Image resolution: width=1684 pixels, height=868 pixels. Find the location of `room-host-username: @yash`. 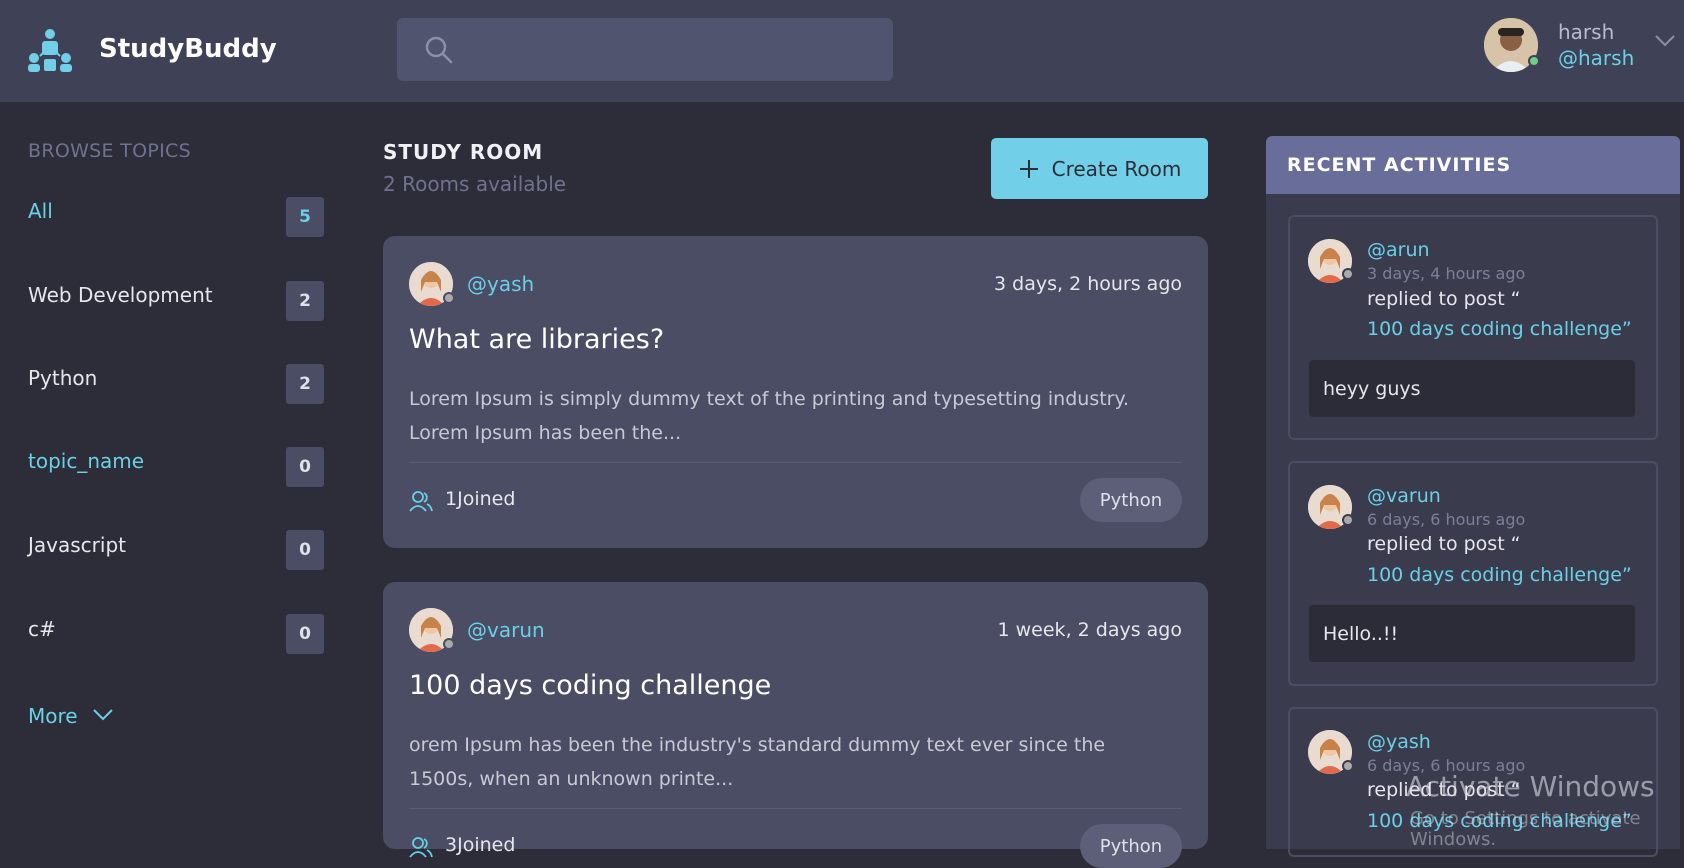

room-host-username: @yash is located at coordinates (500, 284).